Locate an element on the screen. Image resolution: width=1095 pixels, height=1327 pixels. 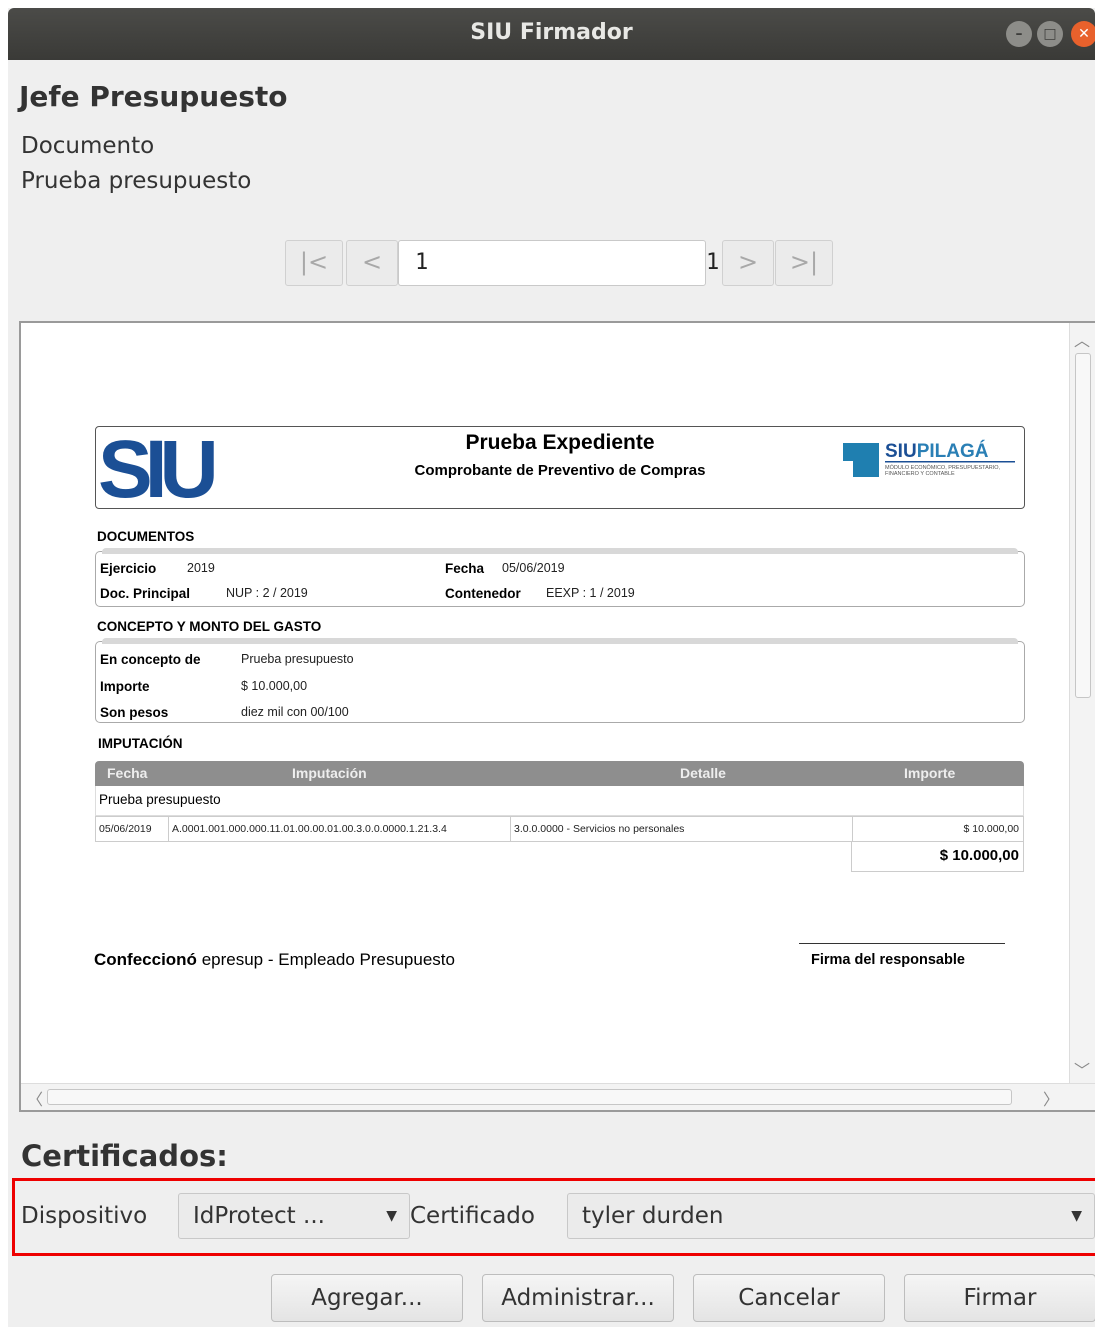
signature-line is located at coordinates (902, 943).